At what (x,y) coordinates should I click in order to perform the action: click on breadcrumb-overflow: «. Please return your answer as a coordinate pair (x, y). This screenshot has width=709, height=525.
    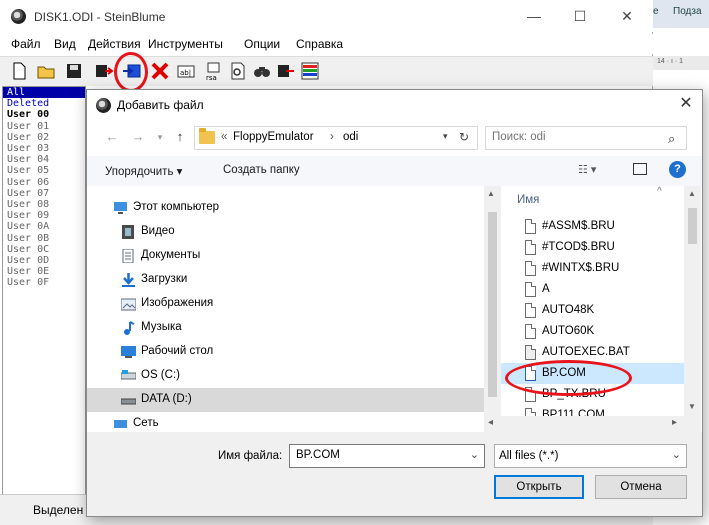
    Looking at the image, I should click on (224, 137).